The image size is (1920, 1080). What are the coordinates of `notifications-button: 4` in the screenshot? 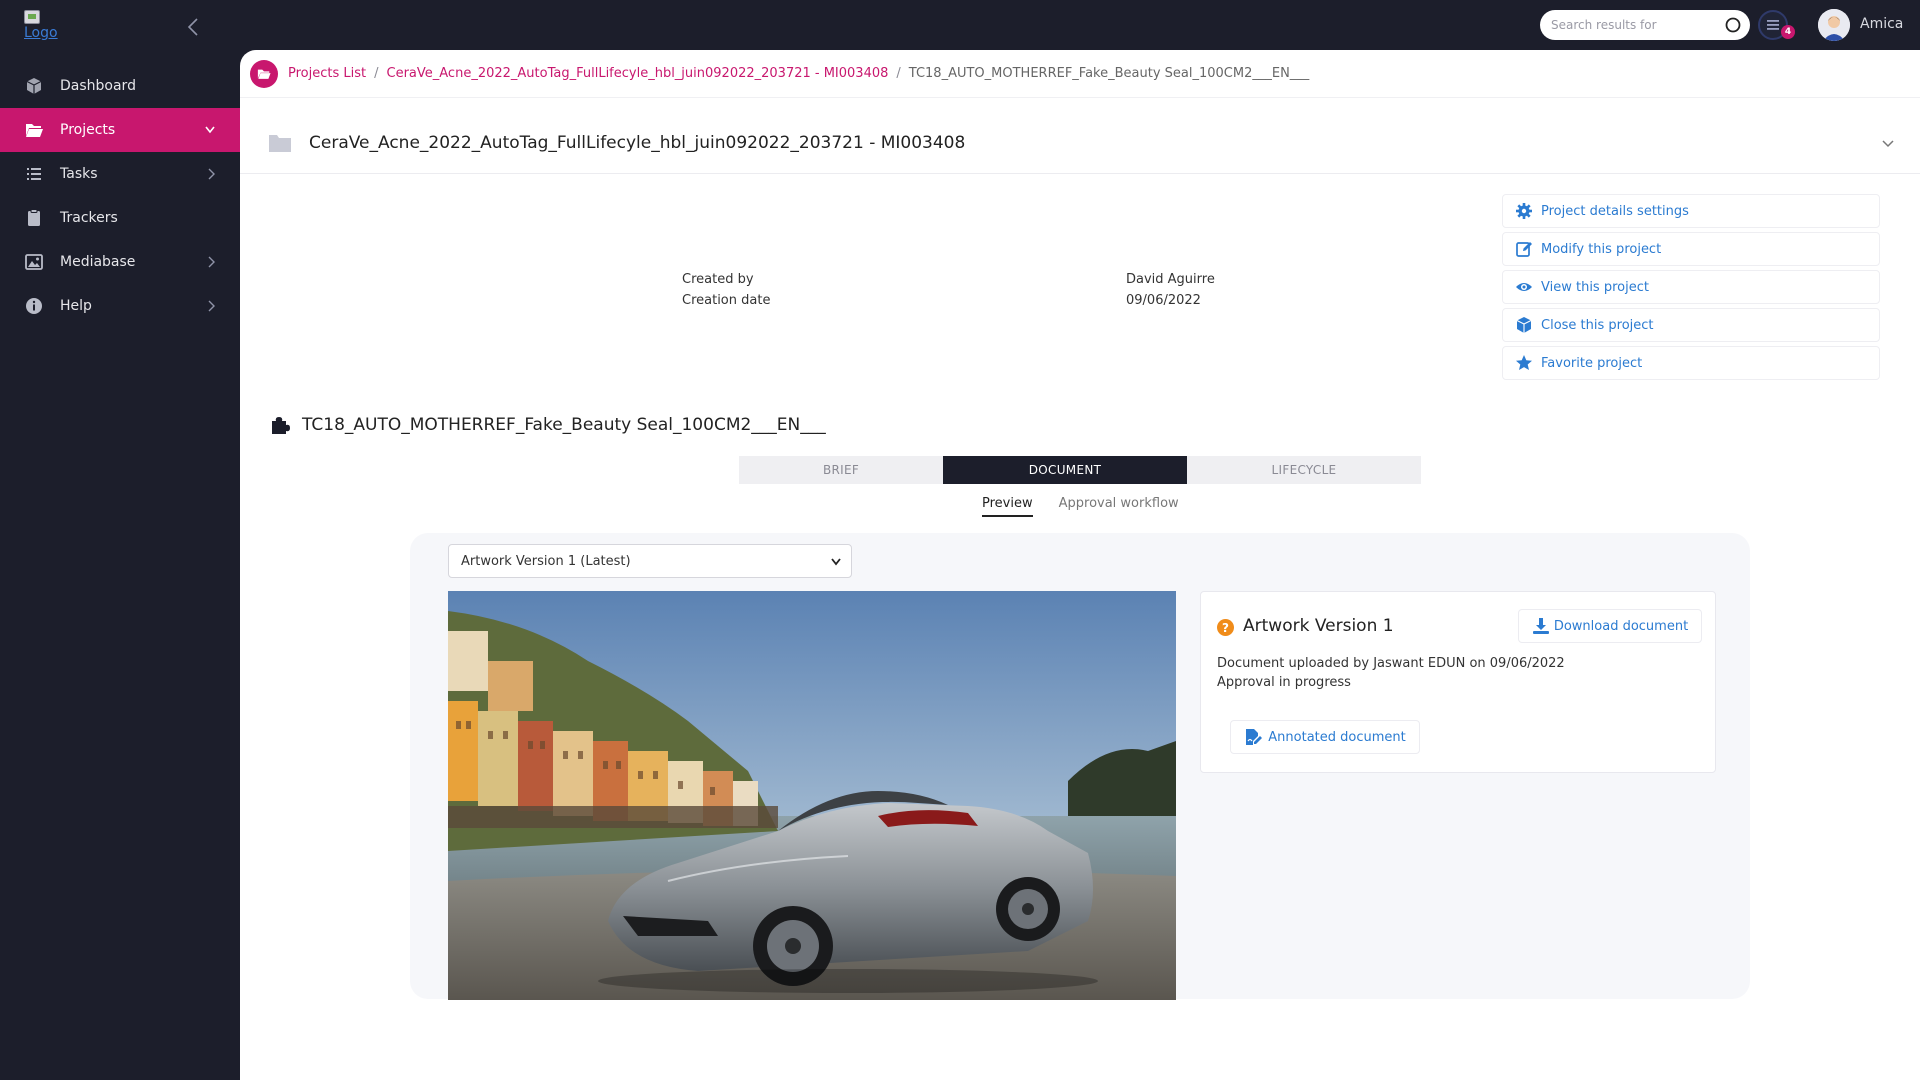 It's located at (1776, 25).